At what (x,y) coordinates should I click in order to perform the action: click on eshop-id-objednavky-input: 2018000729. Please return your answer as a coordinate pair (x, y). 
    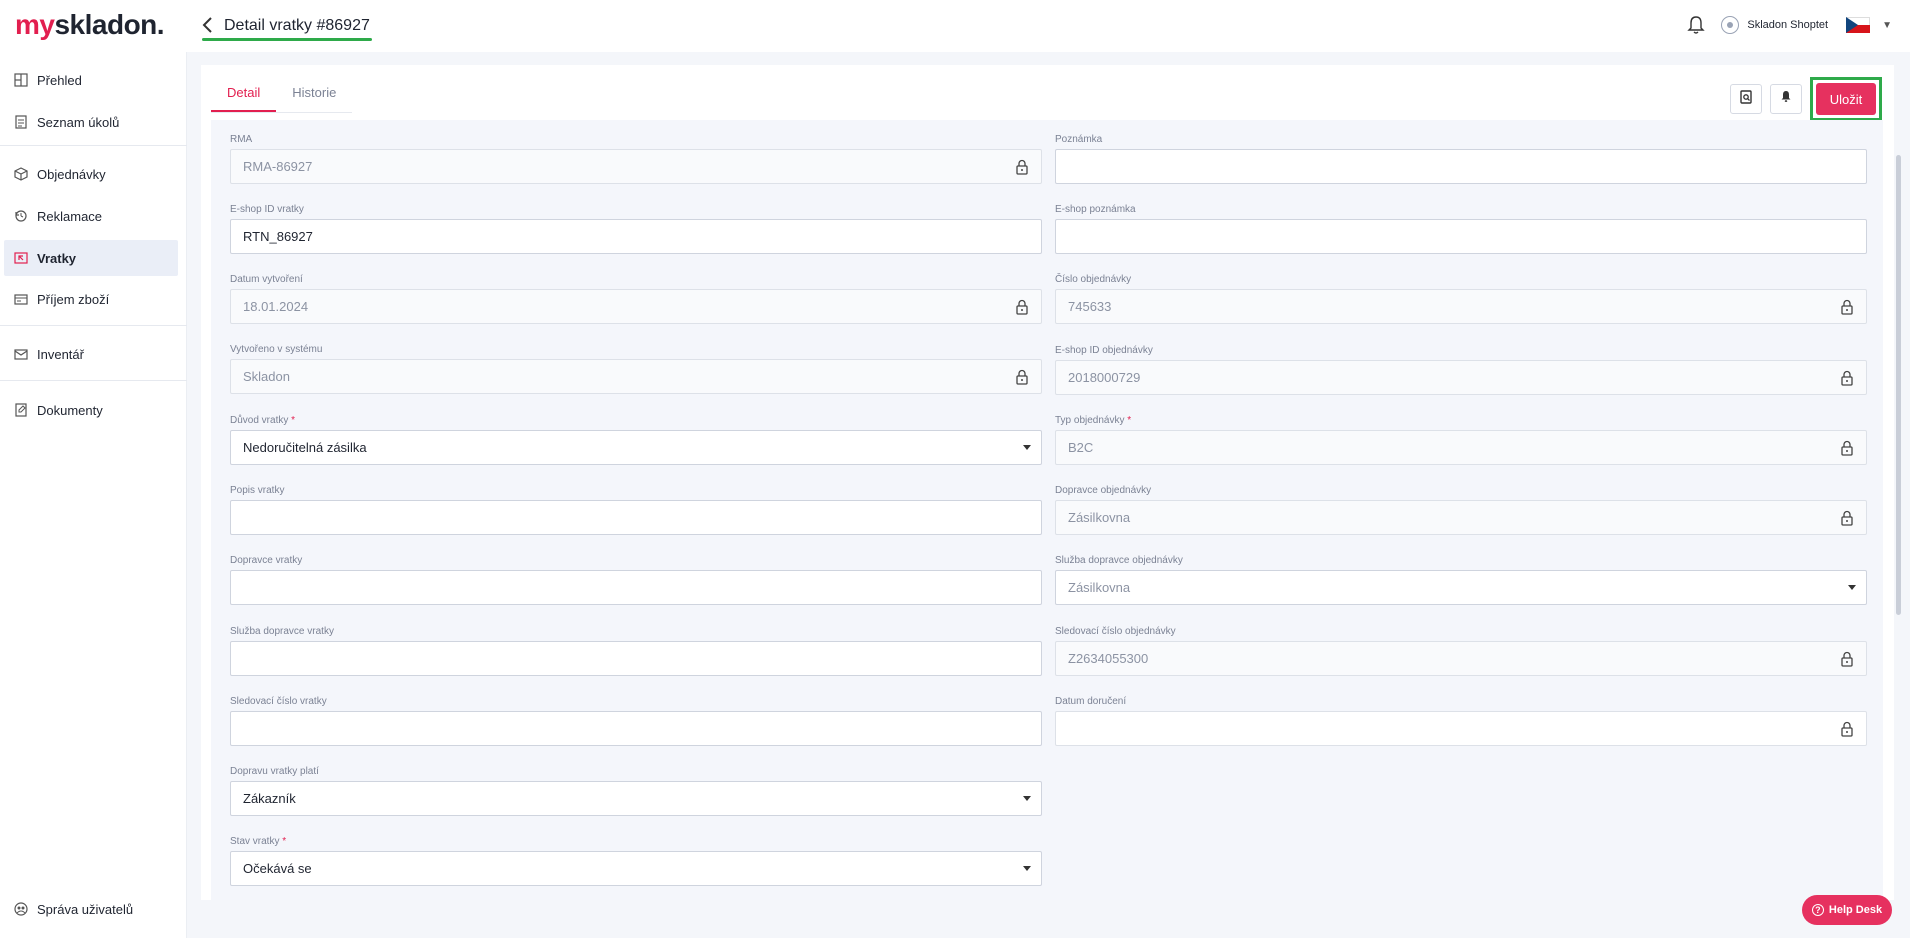
    Looking at the image, I should click on (1461, 377).